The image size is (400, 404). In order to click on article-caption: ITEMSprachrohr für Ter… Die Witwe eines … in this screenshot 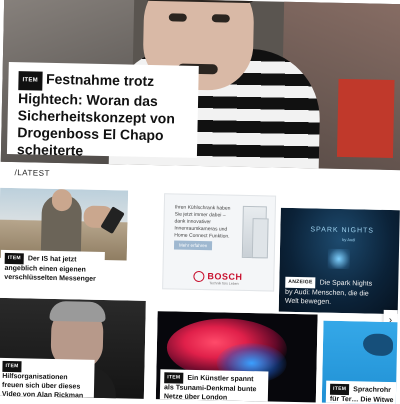, I will do `click(362, 392)`.